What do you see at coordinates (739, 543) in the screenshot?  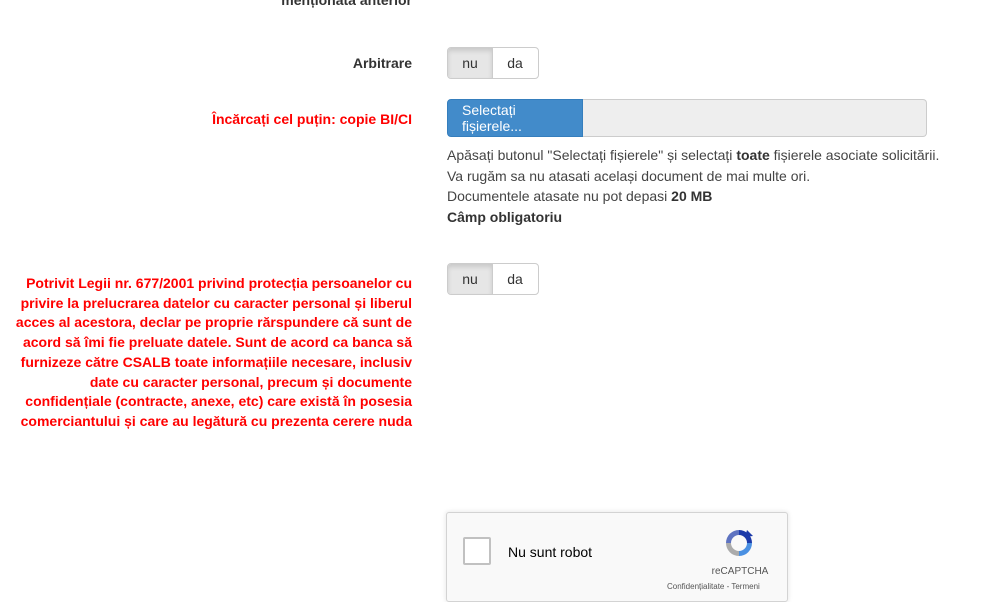 I see `recaptcha-logo-icon` at bounding box center [739, 543].